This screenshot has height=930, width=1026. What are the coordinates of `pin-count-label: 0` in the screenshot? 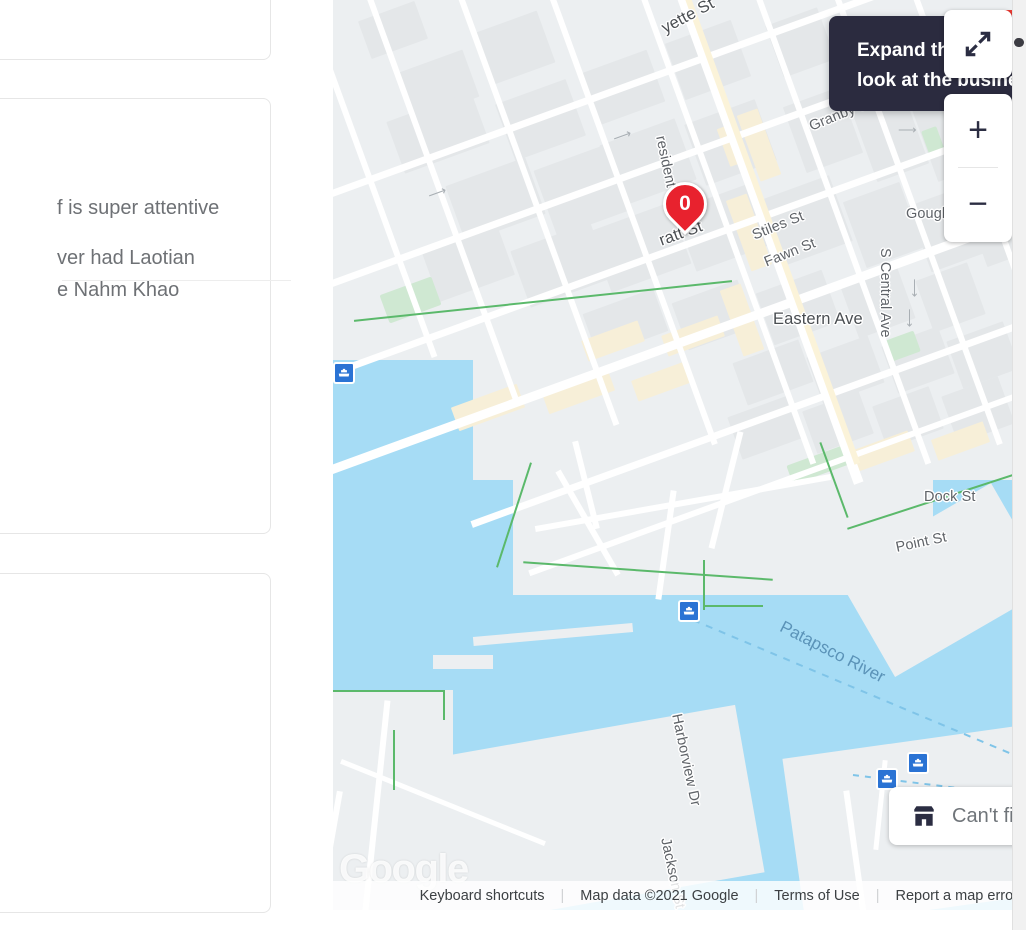 It's located at (685, 203).